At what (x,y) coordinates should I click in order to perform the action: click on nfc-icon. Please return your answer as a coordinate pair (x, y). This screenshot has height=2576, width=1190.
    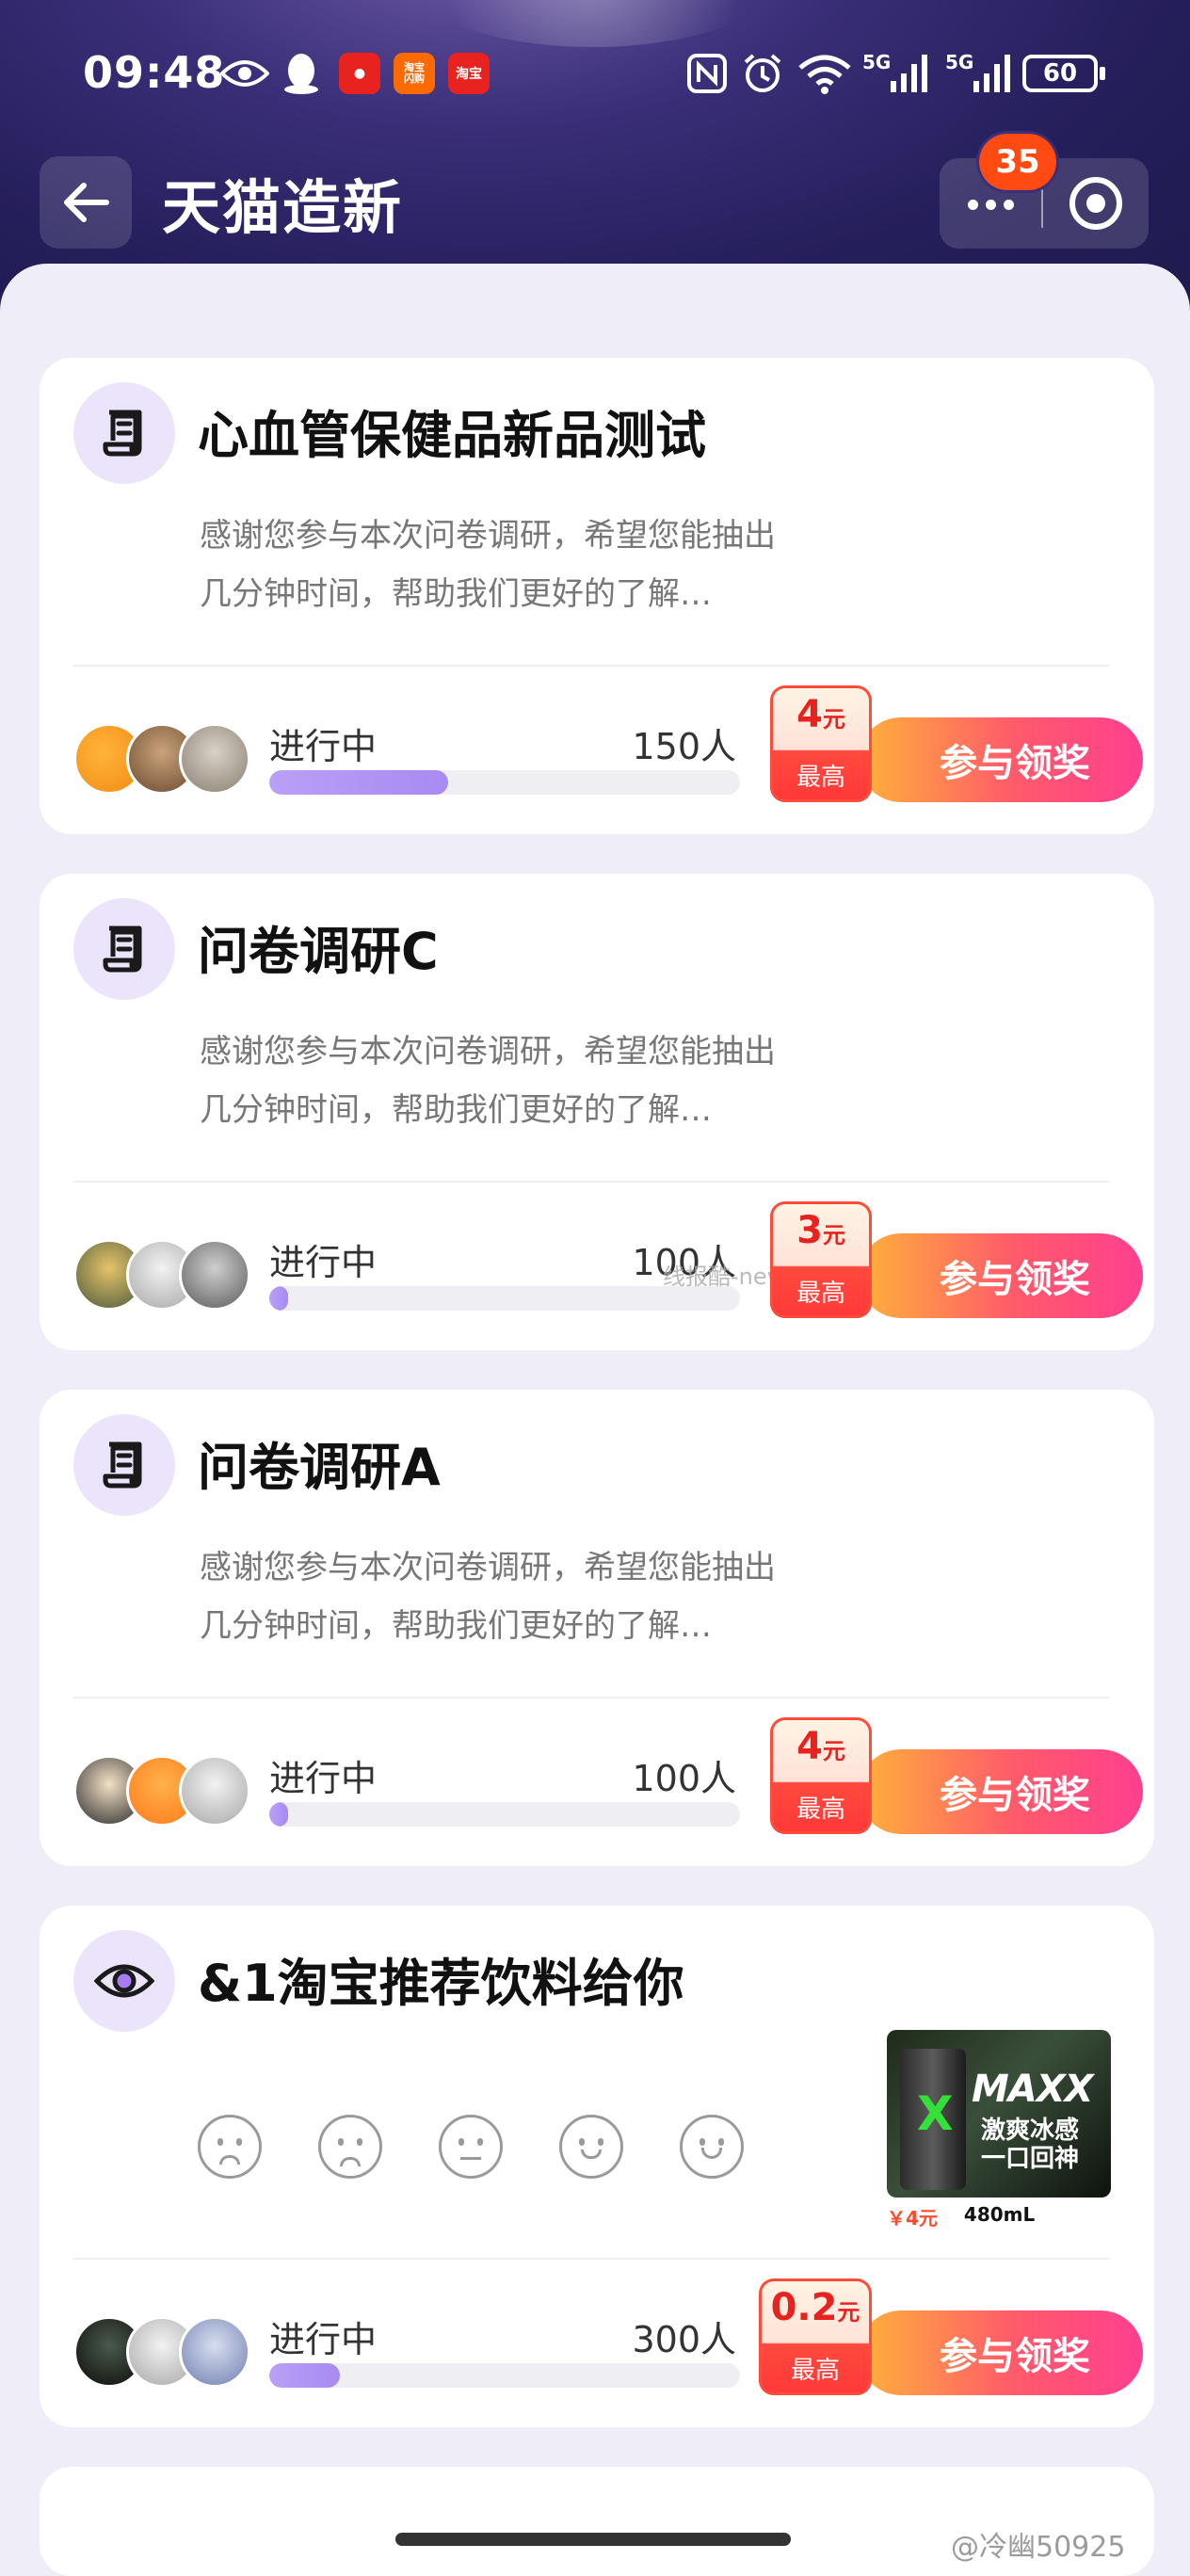
    Looking at the image, I should click on (707, 73).